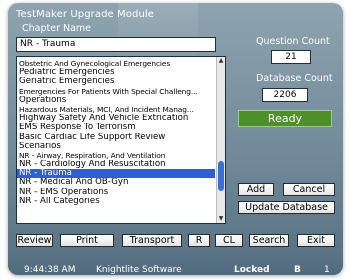  What do you see at coordinates (256, 189) in the screenshot?
I see `add-button: Add` at bounding box center [256, 189].